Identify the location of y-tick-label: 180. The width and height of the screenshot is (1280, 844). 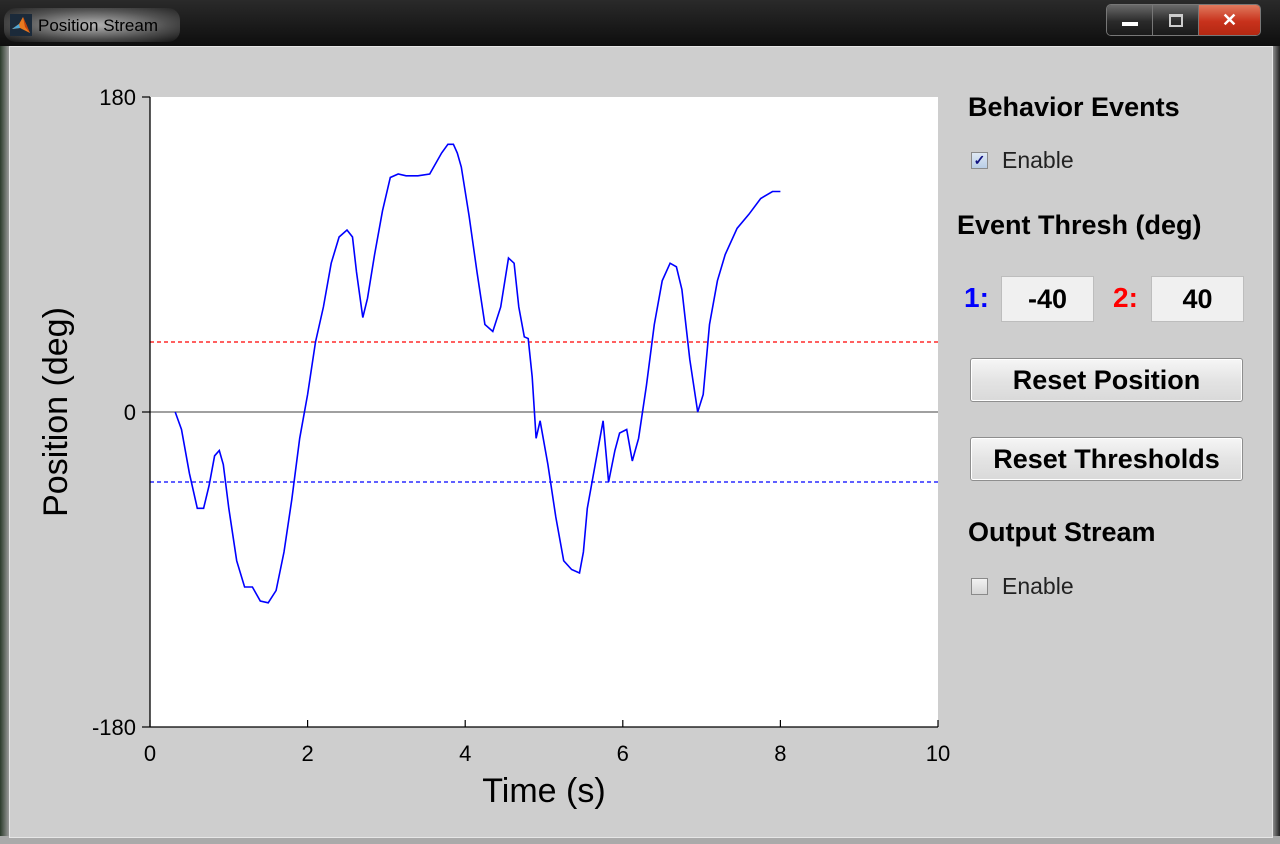
(117, 97).